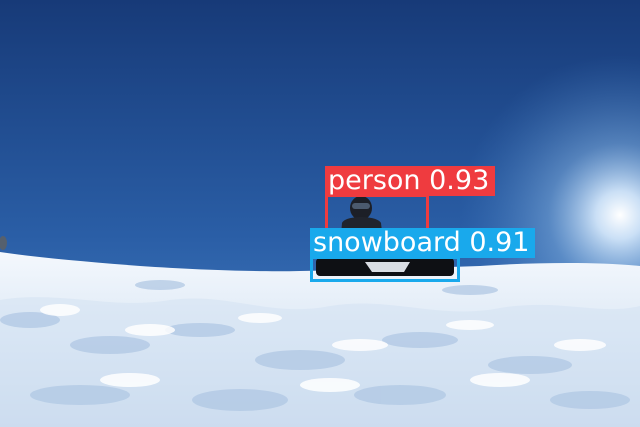 Image resolution: width=640 pixels, height=427 pixels. Describe the element at coordinates (385, 269) in the screenshot. I see `snowboard-bounding-box` at that location.